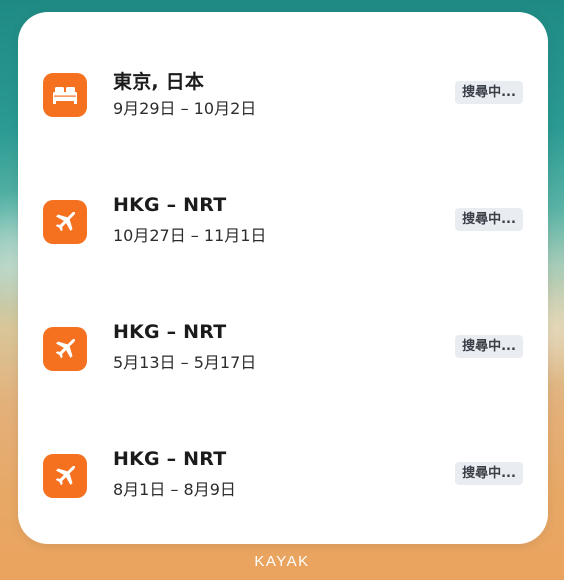 This screenshot has height=580, width=564. What do you see at coordinates (282, 561) in the screenshot?
I see `widget-brand-label: KAYAK` at bounding box center [282, 561].